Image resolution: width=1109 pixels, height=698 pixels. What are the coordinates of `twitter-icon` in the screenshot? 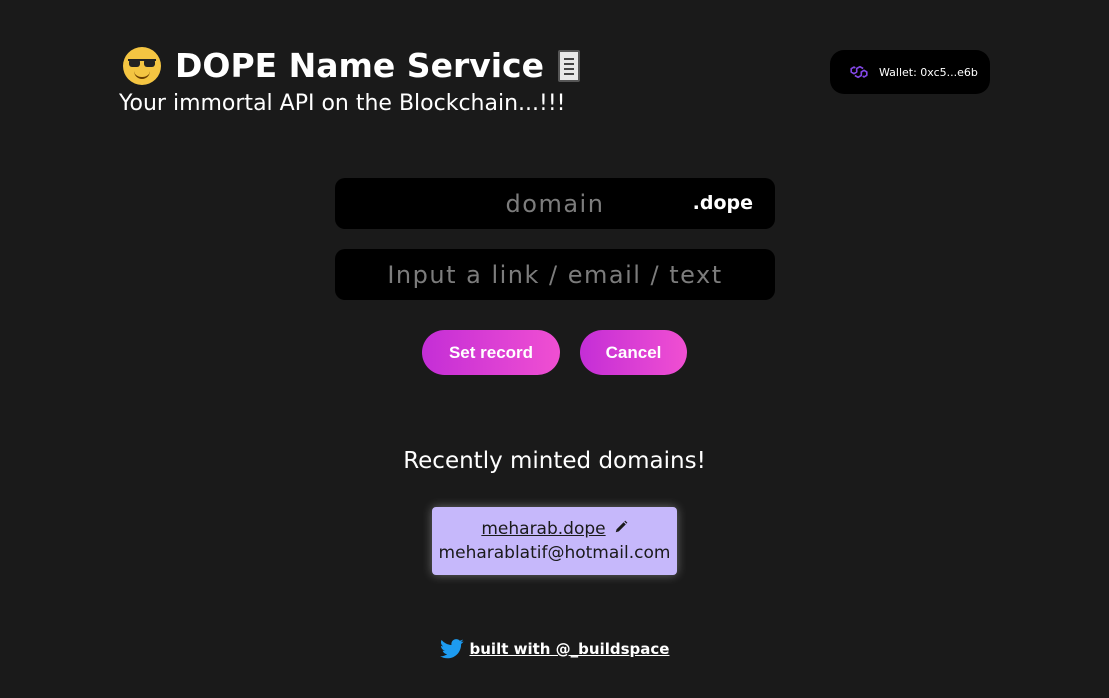 It's located at (451, 649).